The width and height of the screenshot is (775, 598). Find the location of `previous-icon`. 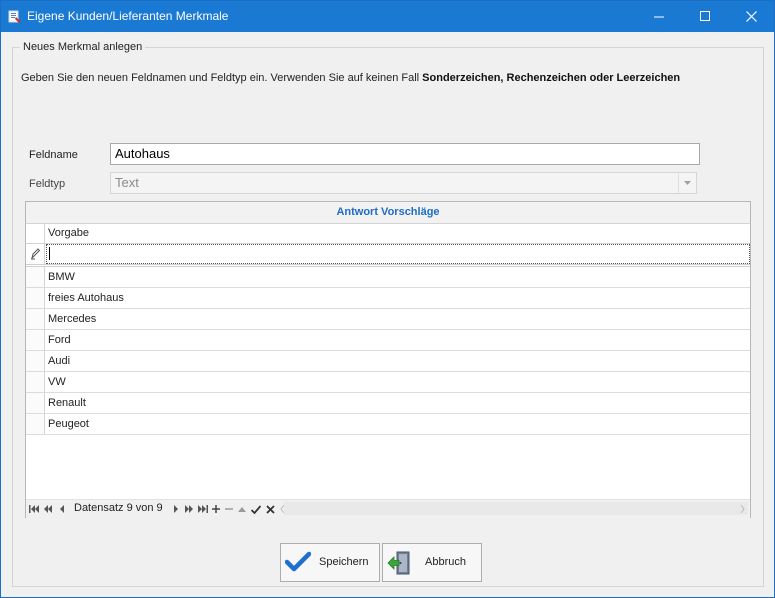

previous-icon is located at coordinates (62, 509).